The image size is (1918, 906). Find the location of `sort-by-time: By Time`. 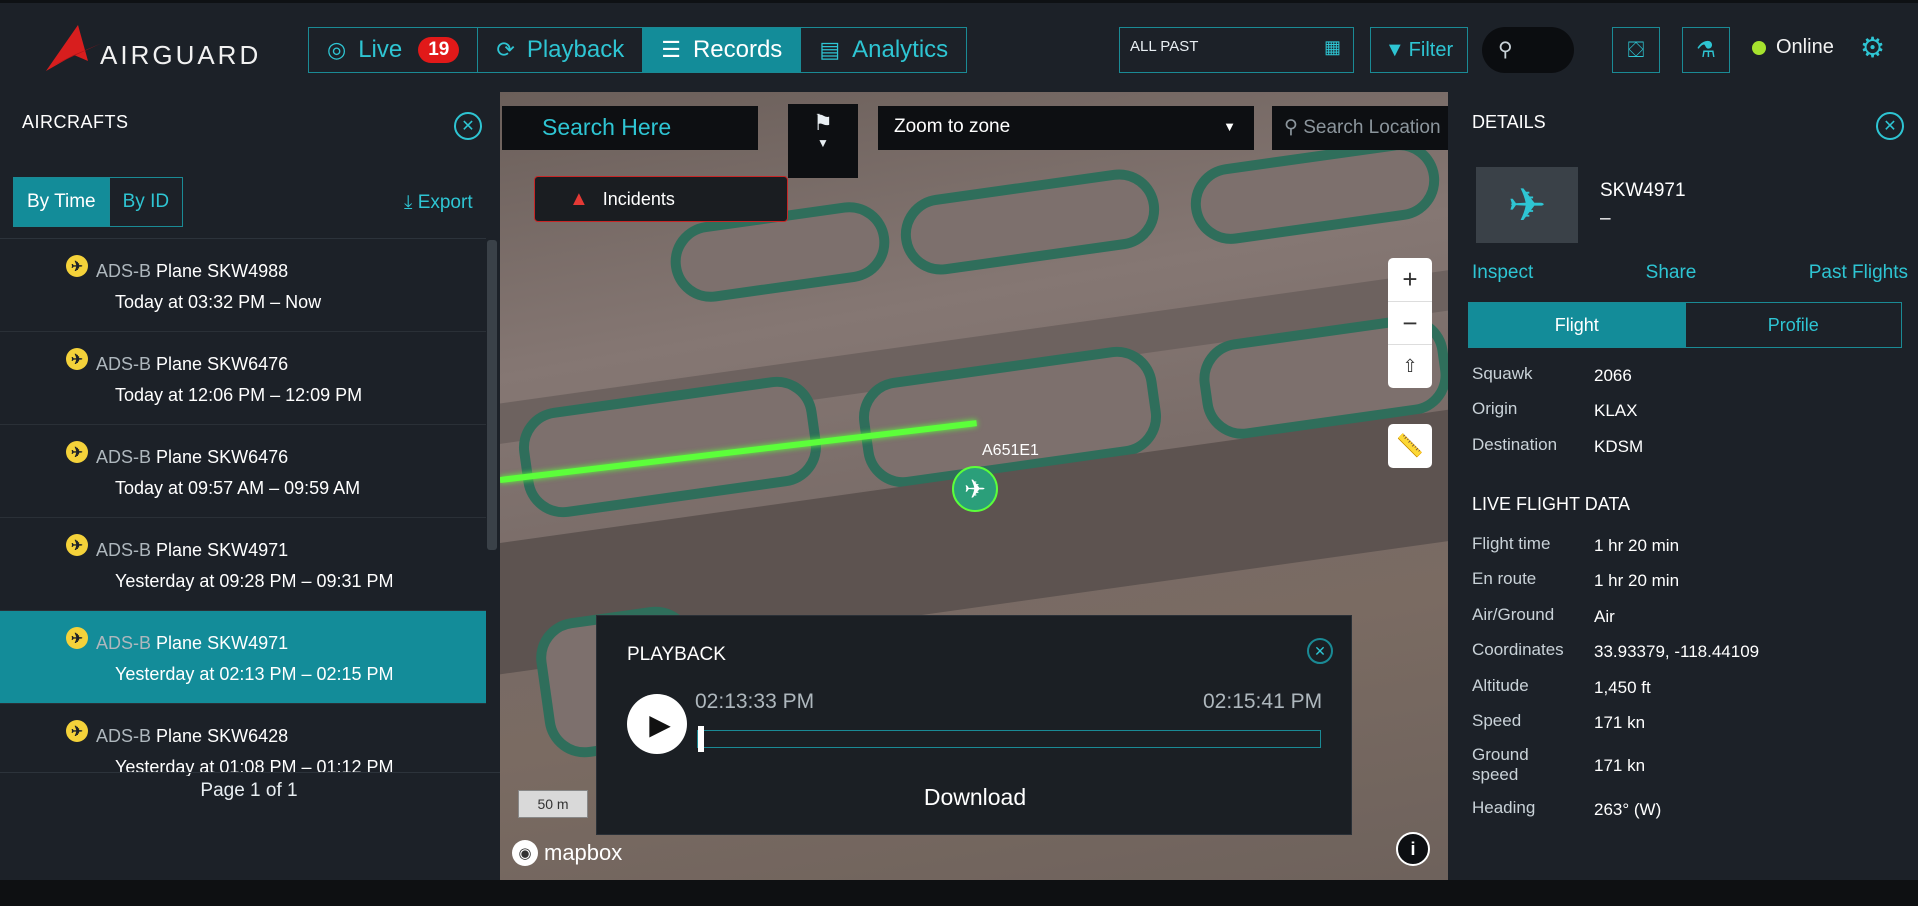

sort-by-time: By Time is located at coordinates (61, 202).